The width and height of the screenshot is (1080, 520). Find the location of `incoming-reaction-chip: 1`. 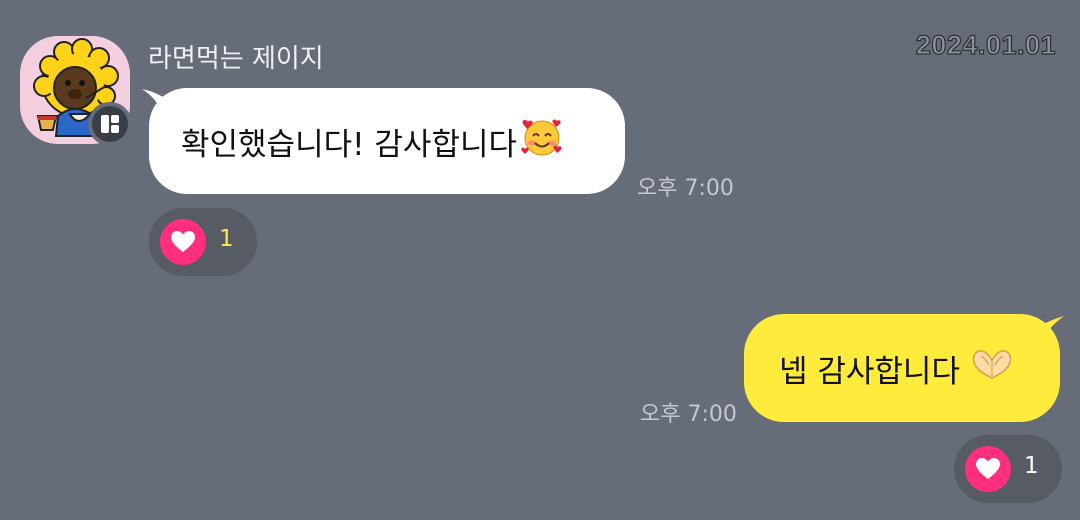

incoming-reaction-chip: 1 is located at coordinates (203, 242).